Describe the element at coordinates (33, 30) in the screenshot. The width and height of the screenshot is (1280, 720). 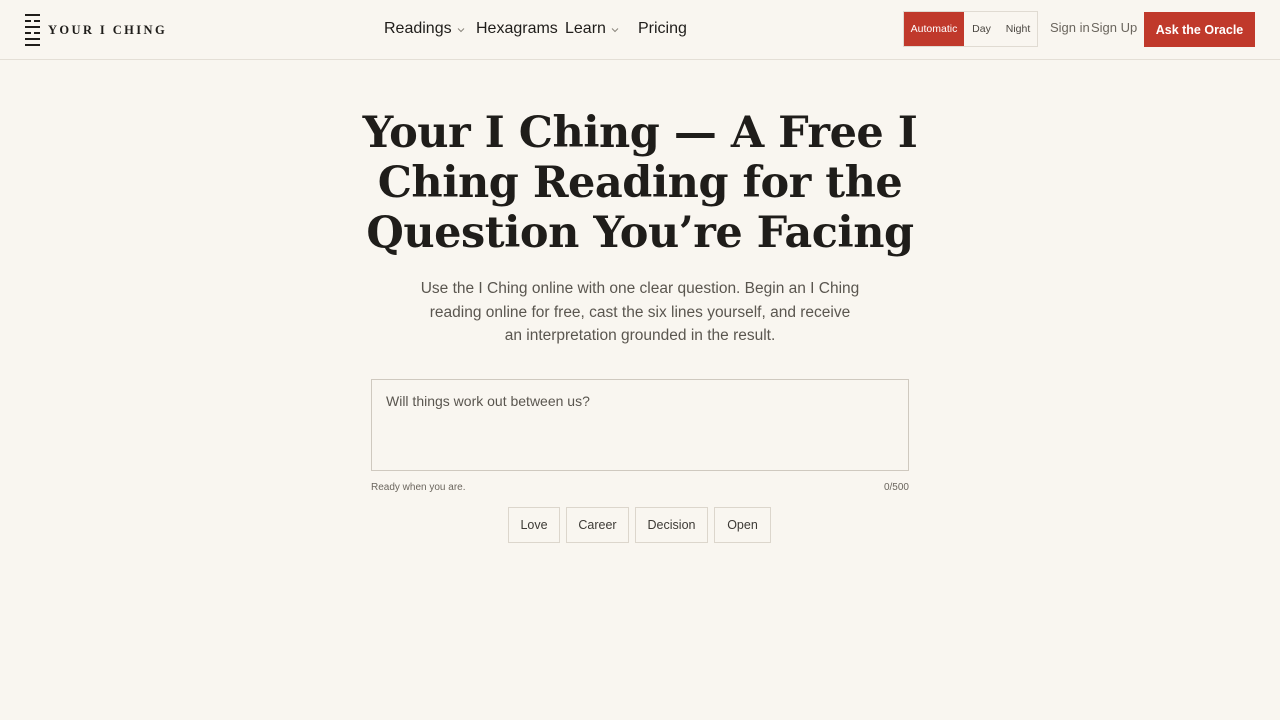
I see `hexagram-icon` at that location.